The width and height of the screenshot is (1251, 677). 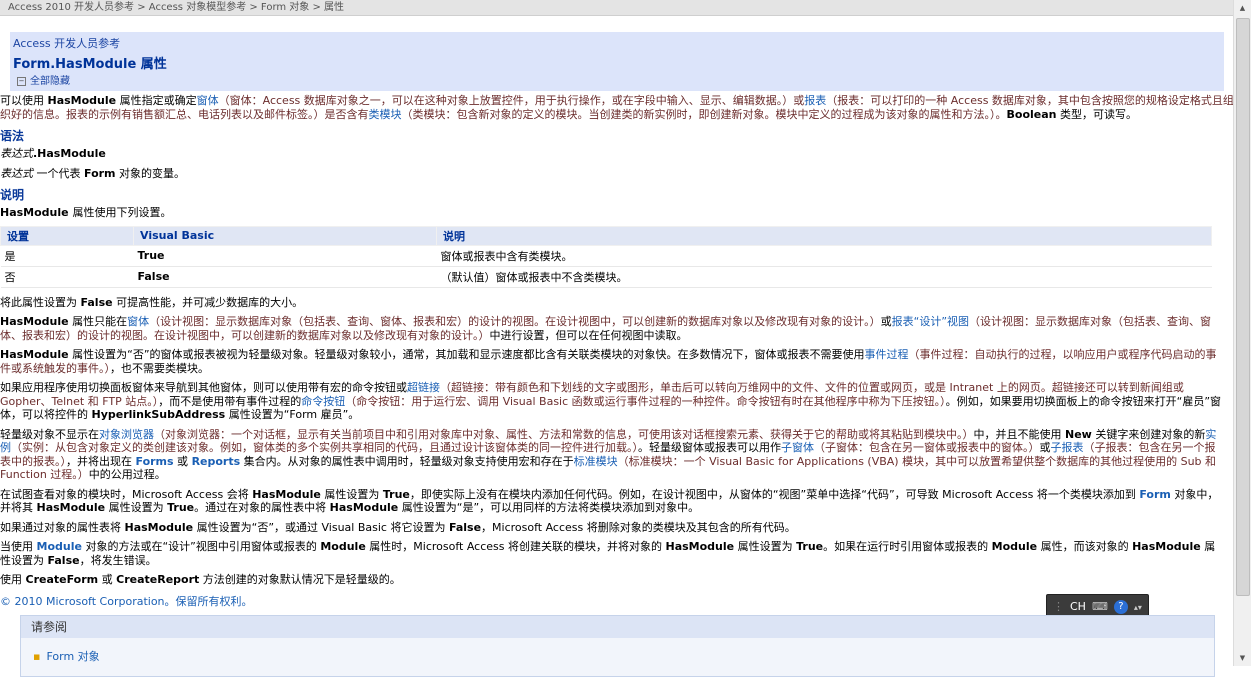 I want to click on subreport-link: 子报表, so click(x=1067, y=447).